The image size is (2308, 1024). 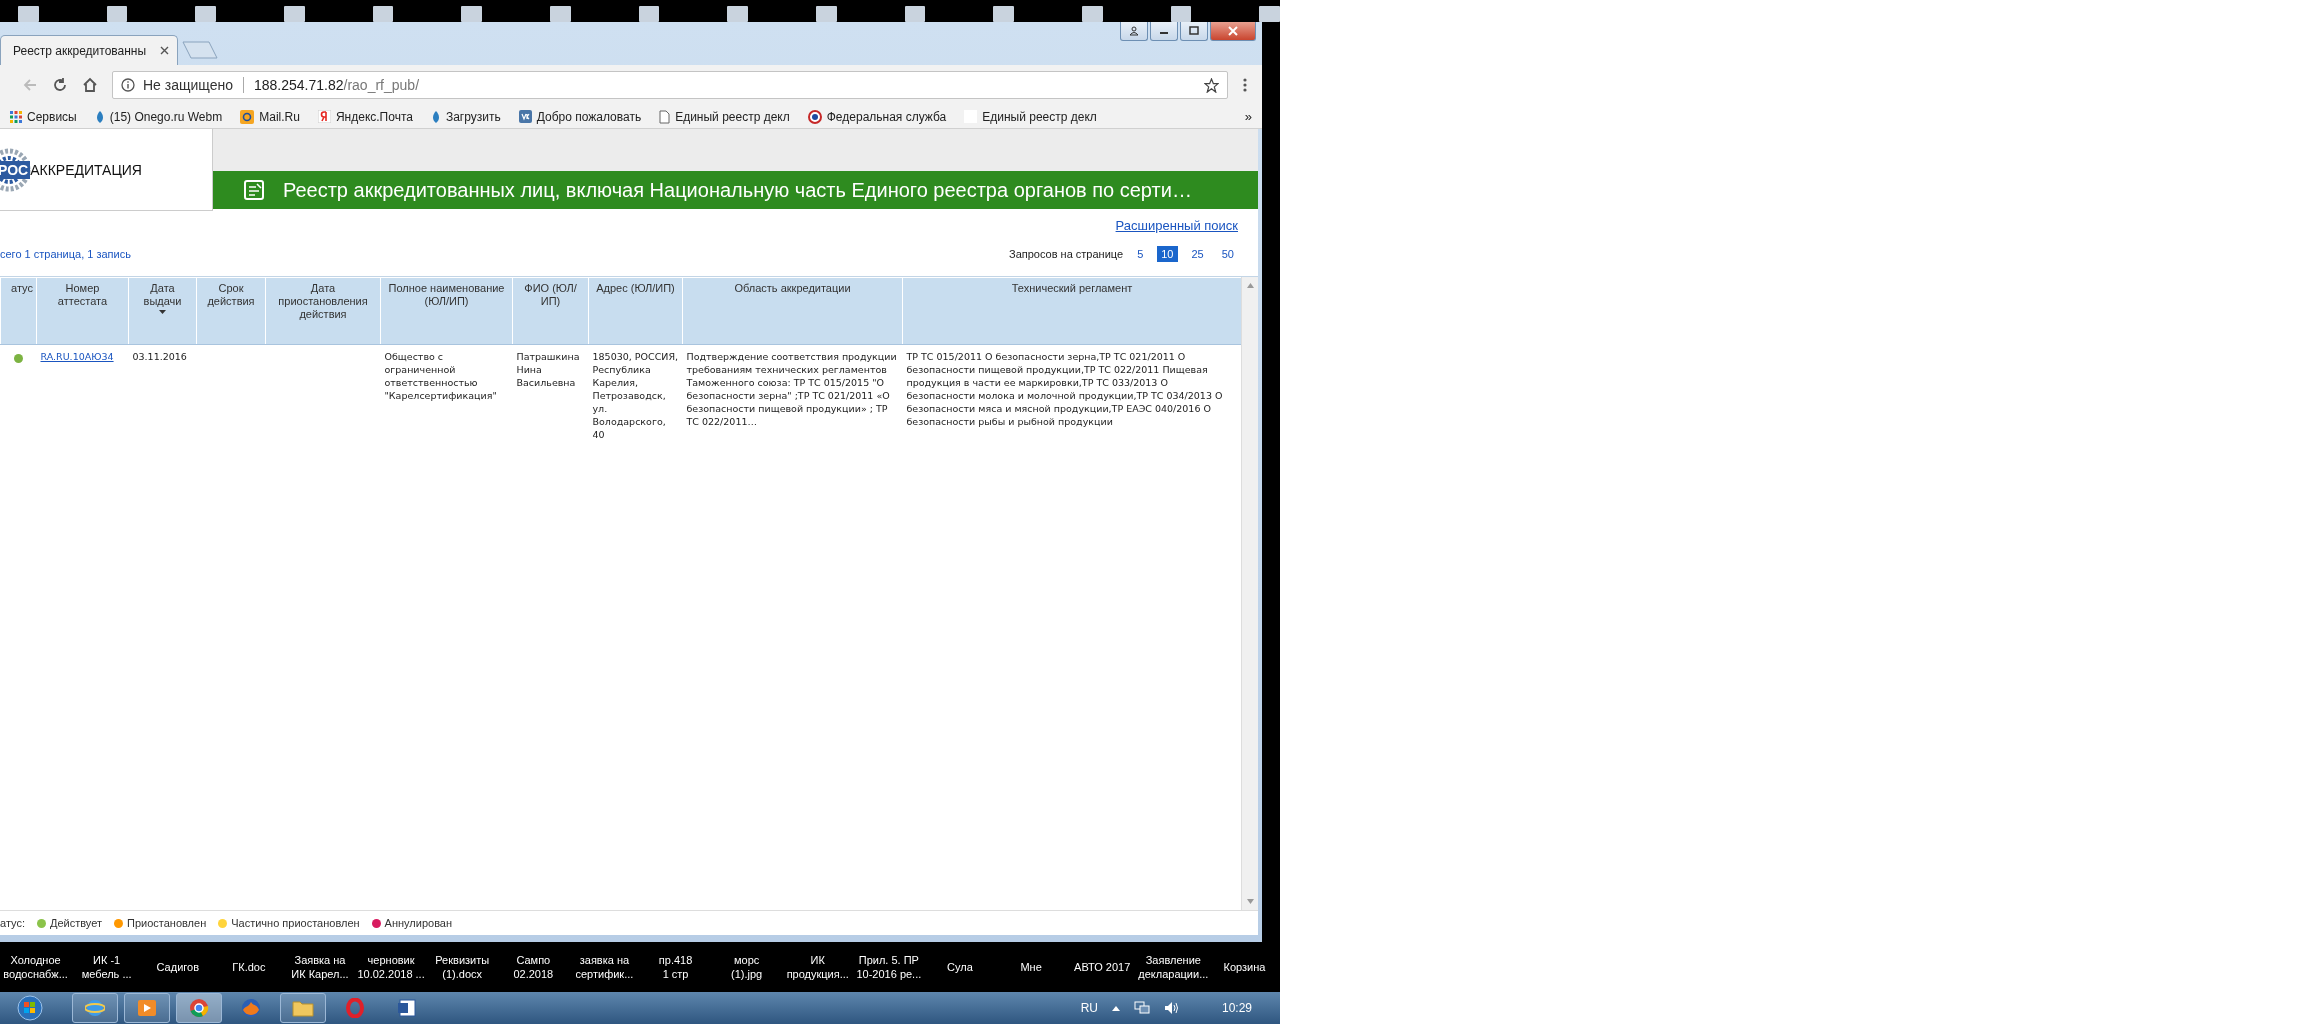 I want to click on advanced-search-link: Расширенный поиск, so click(x=1176, y=225).